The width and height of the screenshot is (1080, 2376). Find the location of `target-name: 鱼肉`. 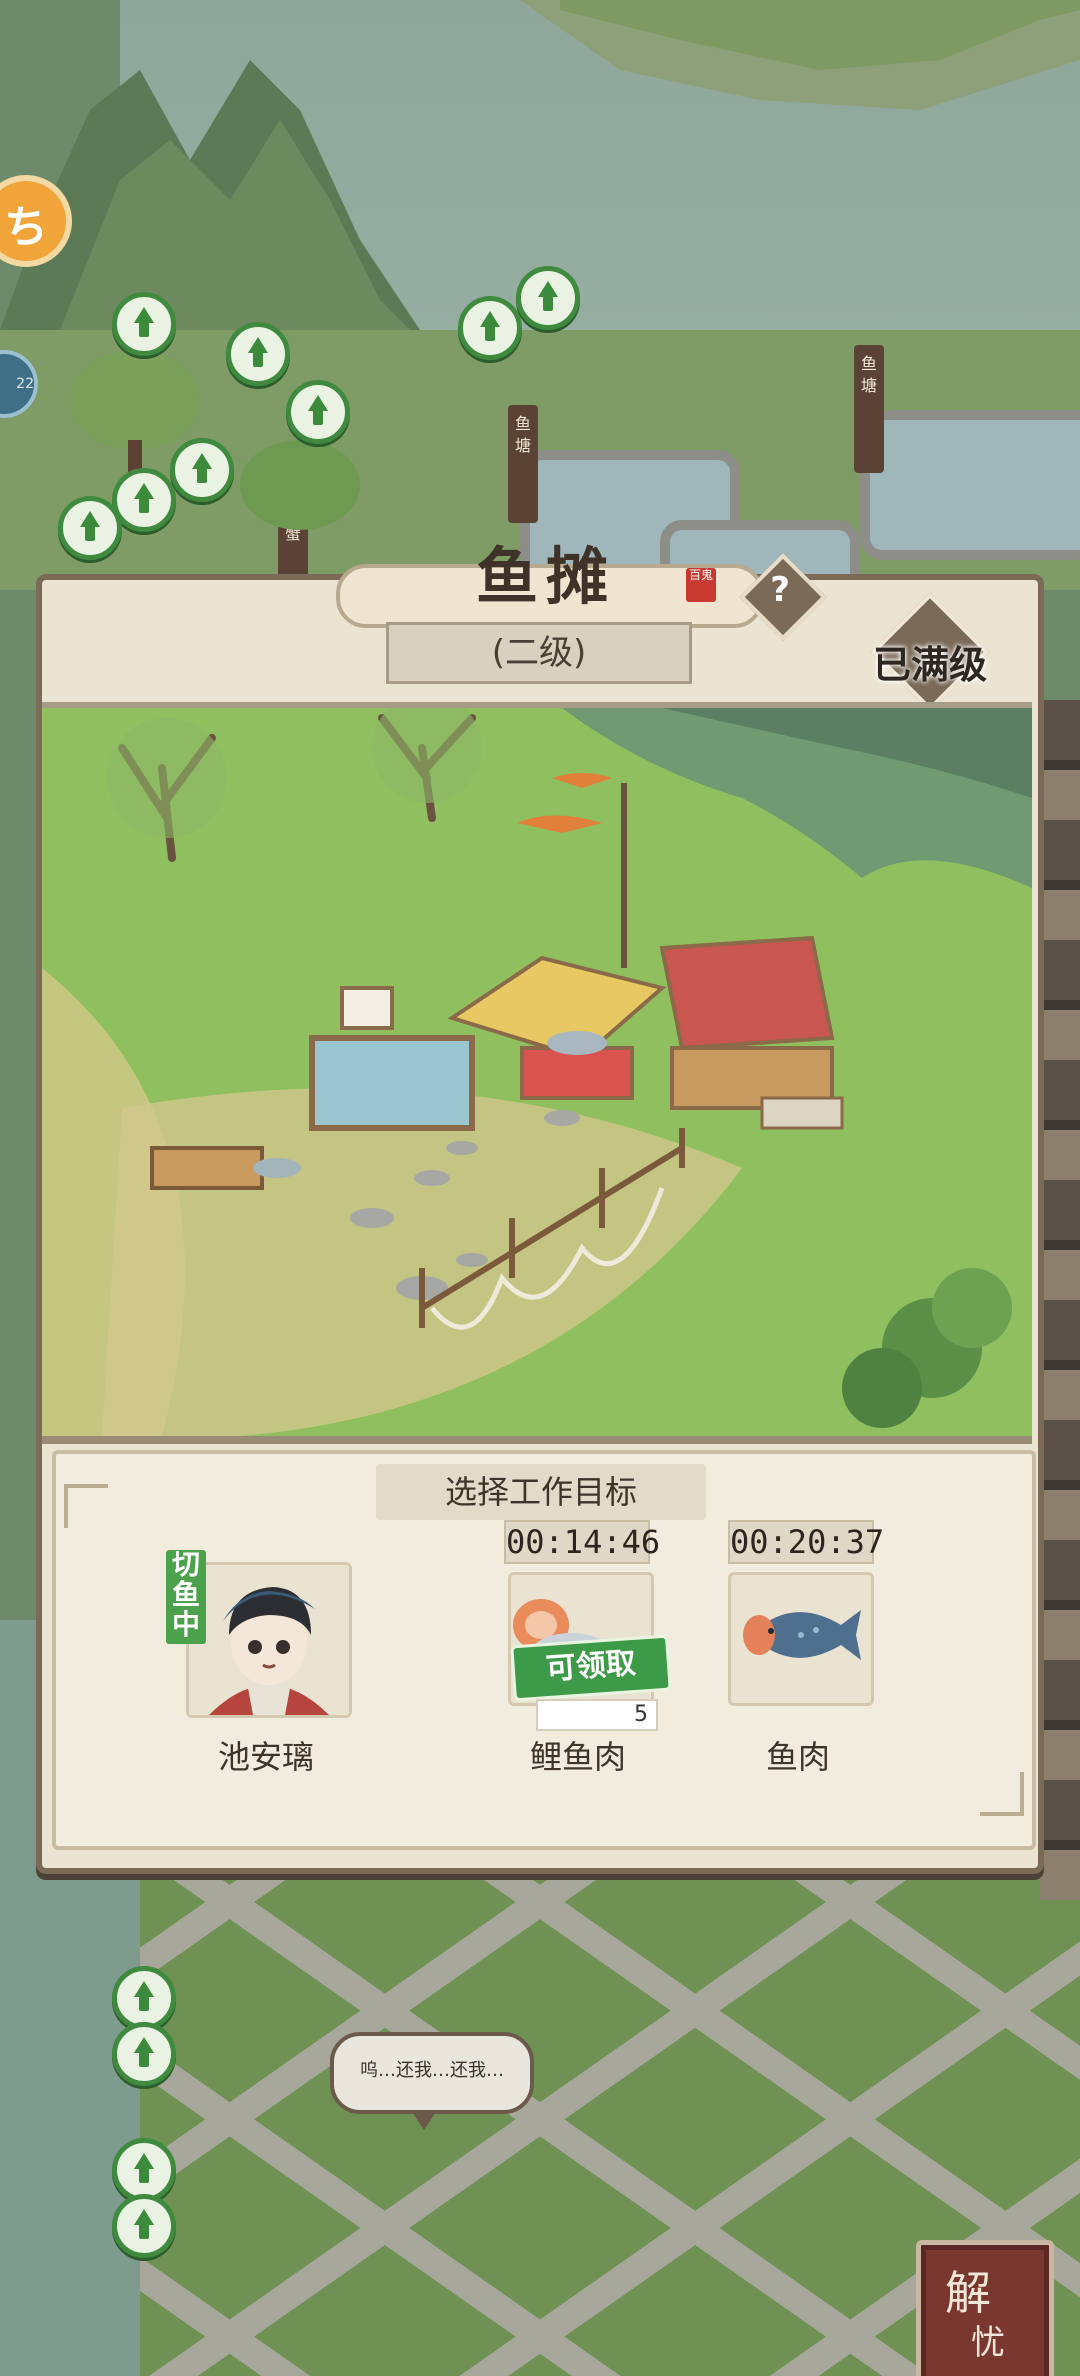

target-name: 鱼肉 is located at coordinates (797, 1757).